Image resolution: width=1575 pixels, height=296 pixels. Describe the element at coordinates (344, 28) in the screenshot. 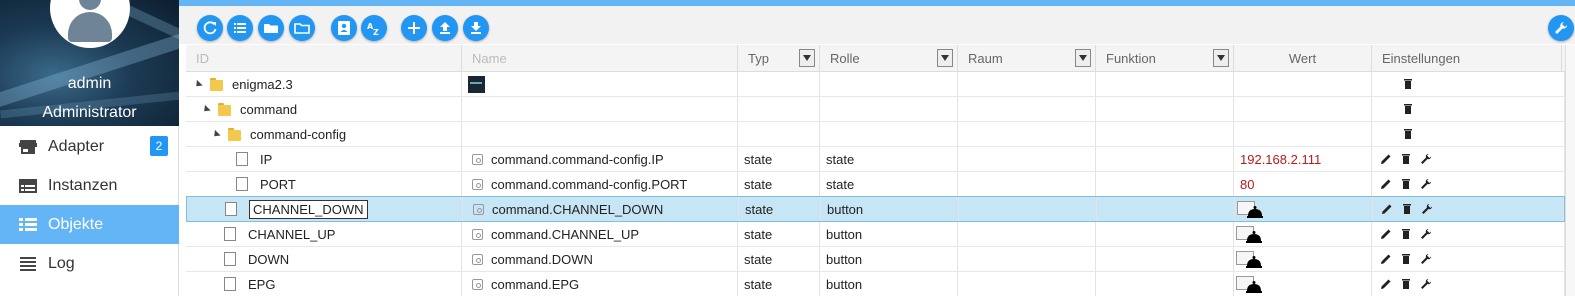

I see `contact-button` at that location.